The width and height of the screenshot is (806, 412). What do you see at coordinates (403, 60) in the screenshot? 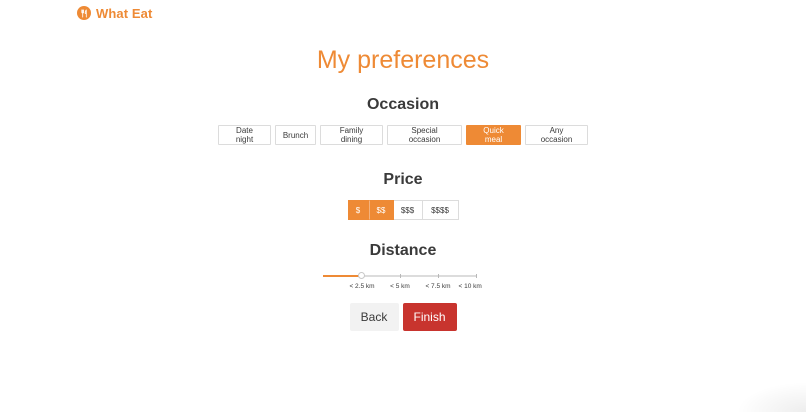
I see `page-title: My preferences` at bounding box center [403, 60].